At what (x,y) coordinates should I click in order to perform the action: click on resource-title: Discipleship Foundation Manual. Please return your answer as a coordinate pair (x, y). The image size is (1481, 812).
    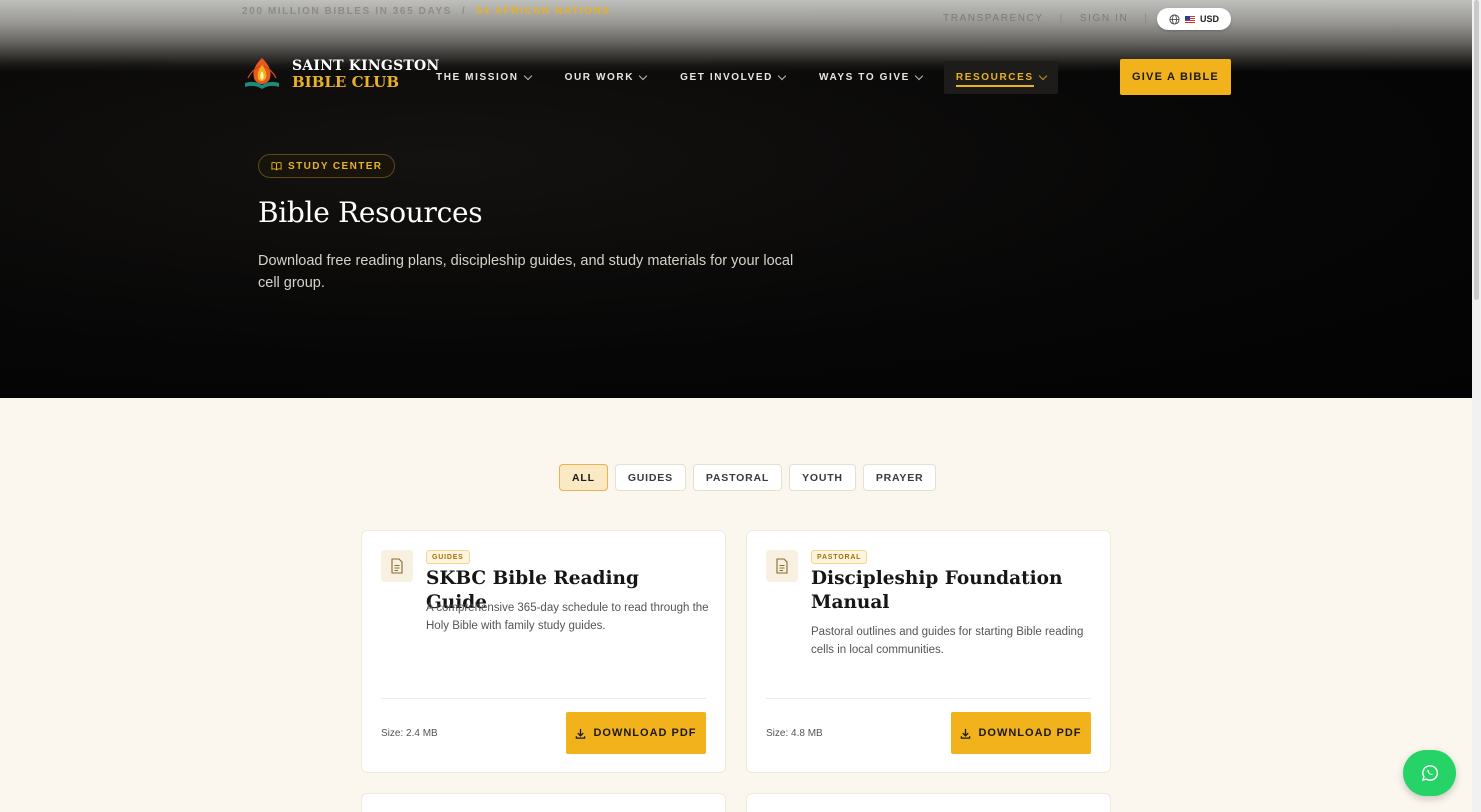
    Looking at the image, I should click on (937, 590).